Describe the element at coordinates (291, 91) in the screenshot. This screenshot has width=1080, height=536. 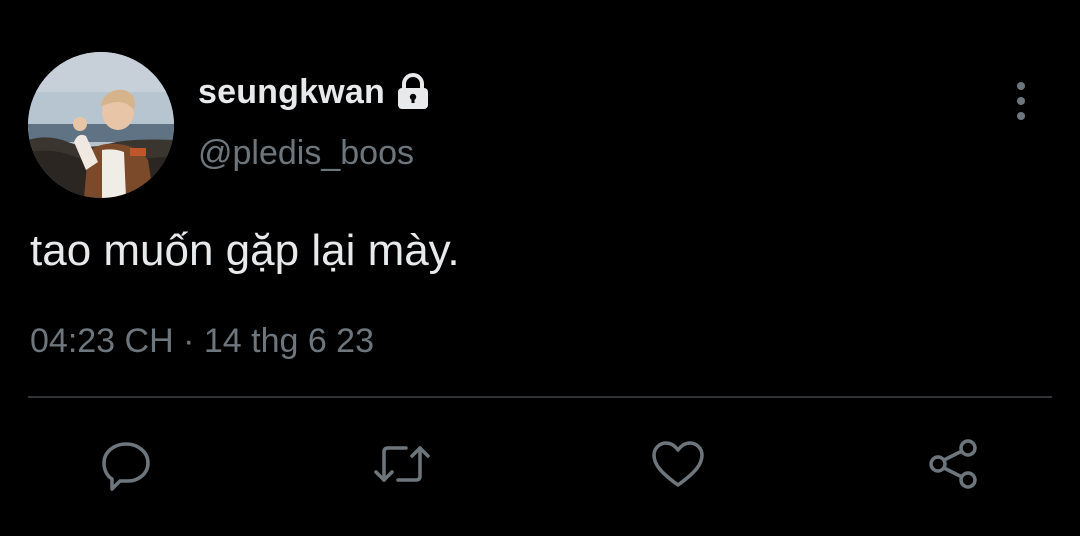
I see `display-name-text: seungkwan` at that location.